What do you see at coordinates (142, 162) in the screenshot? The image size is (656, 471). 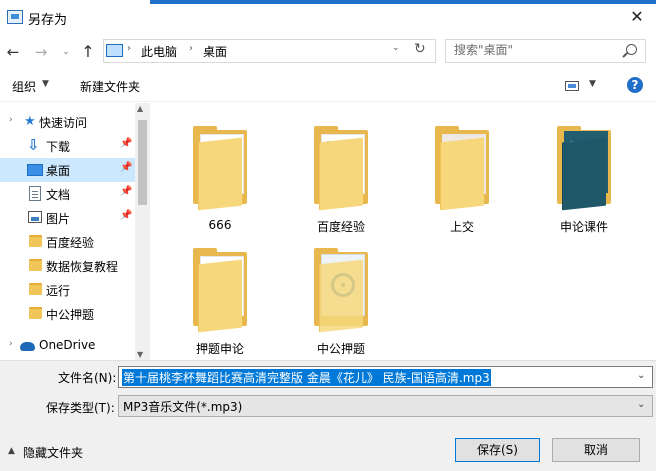 I see `scrollbar-thumb` at bounding box center [142, 162].